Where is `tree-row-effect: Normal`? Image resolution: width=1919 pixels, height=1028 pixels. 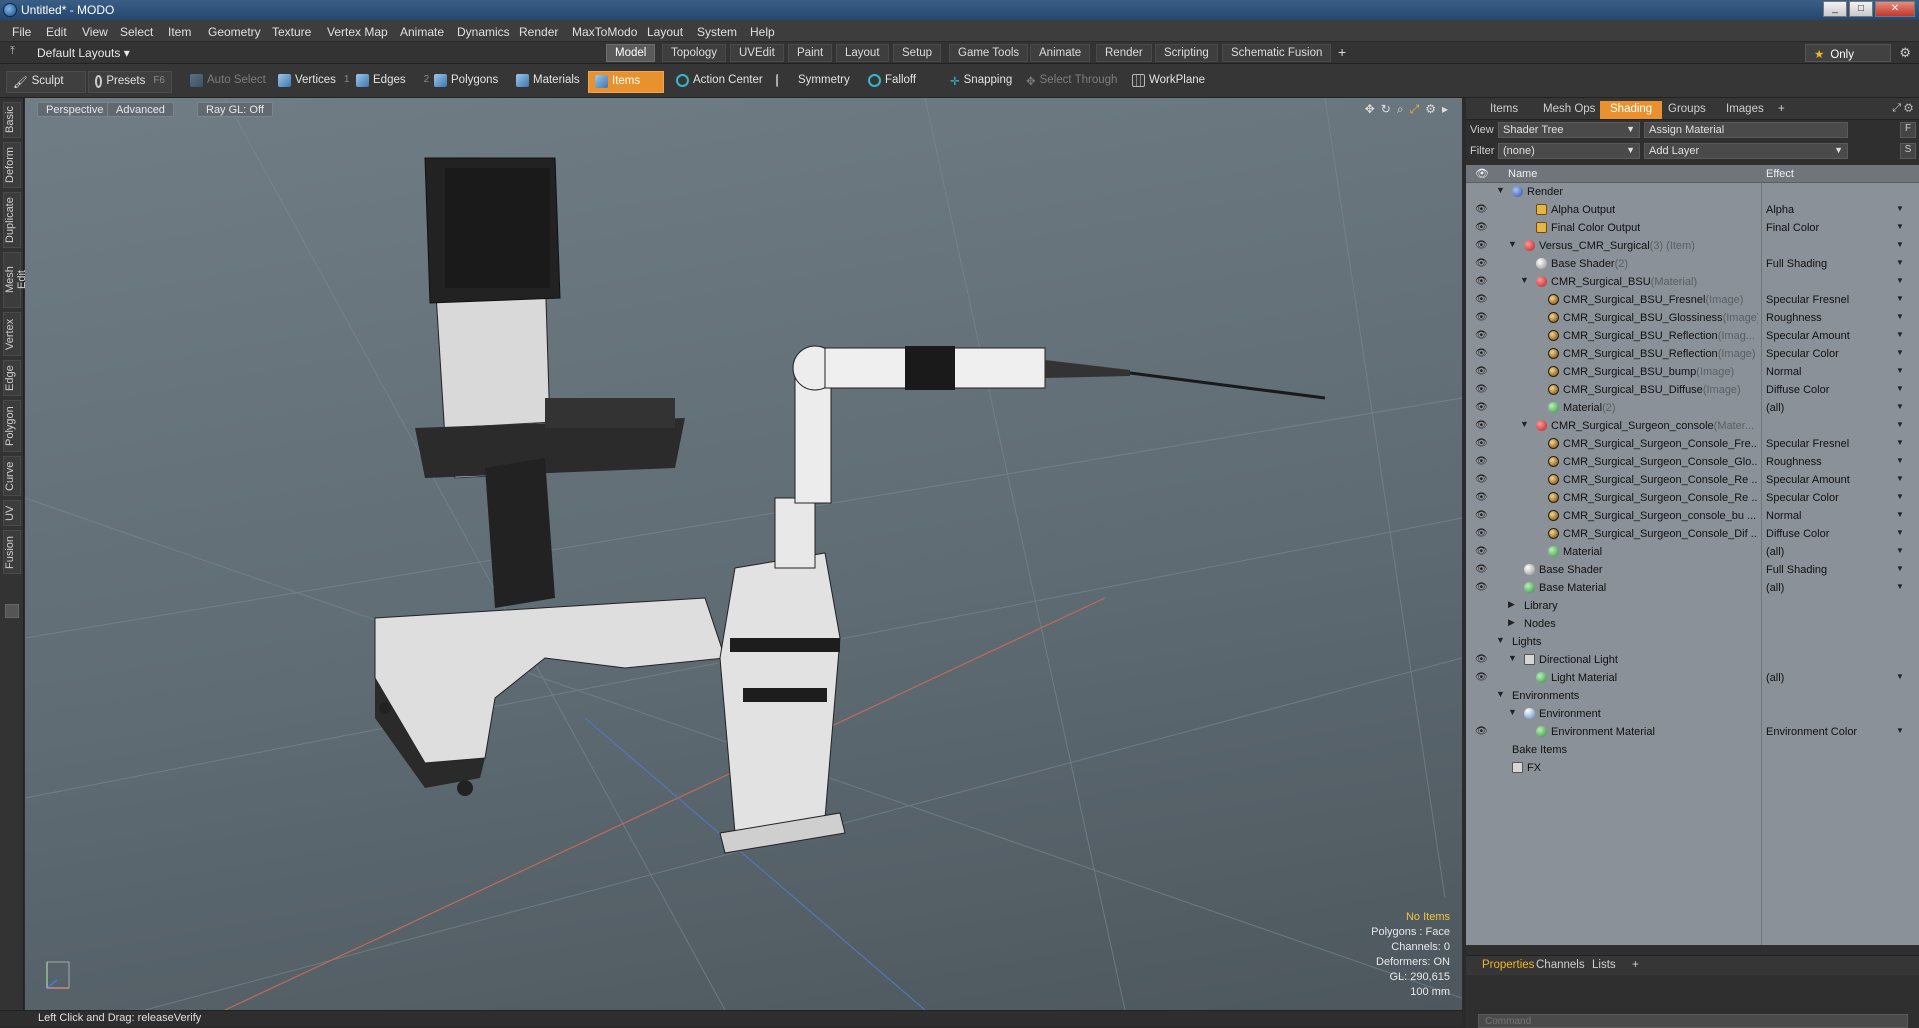
tree-row-effect: Normal is located at coordinates (1783, 372).